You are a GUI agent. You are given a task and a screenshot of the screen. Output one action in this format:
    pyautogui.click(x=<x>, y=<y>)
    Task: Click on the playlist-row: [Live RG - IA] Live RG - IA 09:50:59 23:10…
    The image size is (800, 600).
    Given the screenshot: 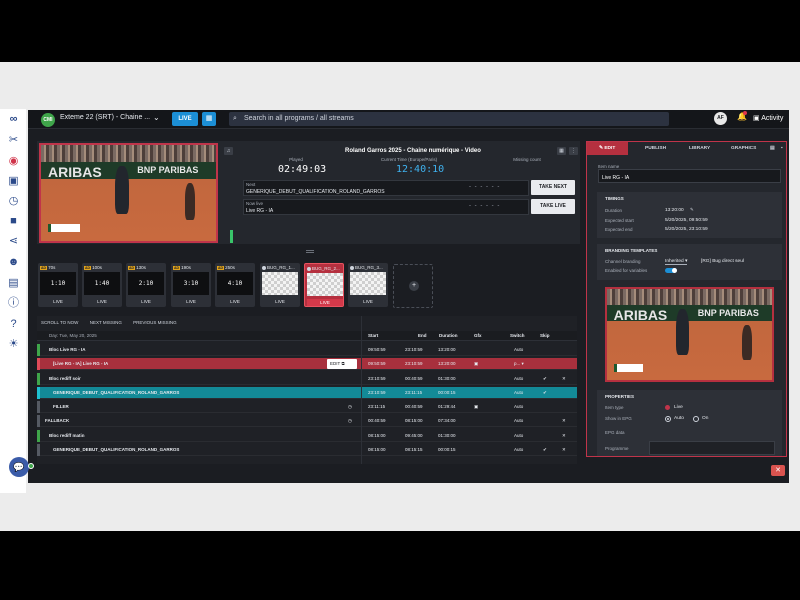 What is the action you would take?
    pyautogui.click(x=307, y=364)
    